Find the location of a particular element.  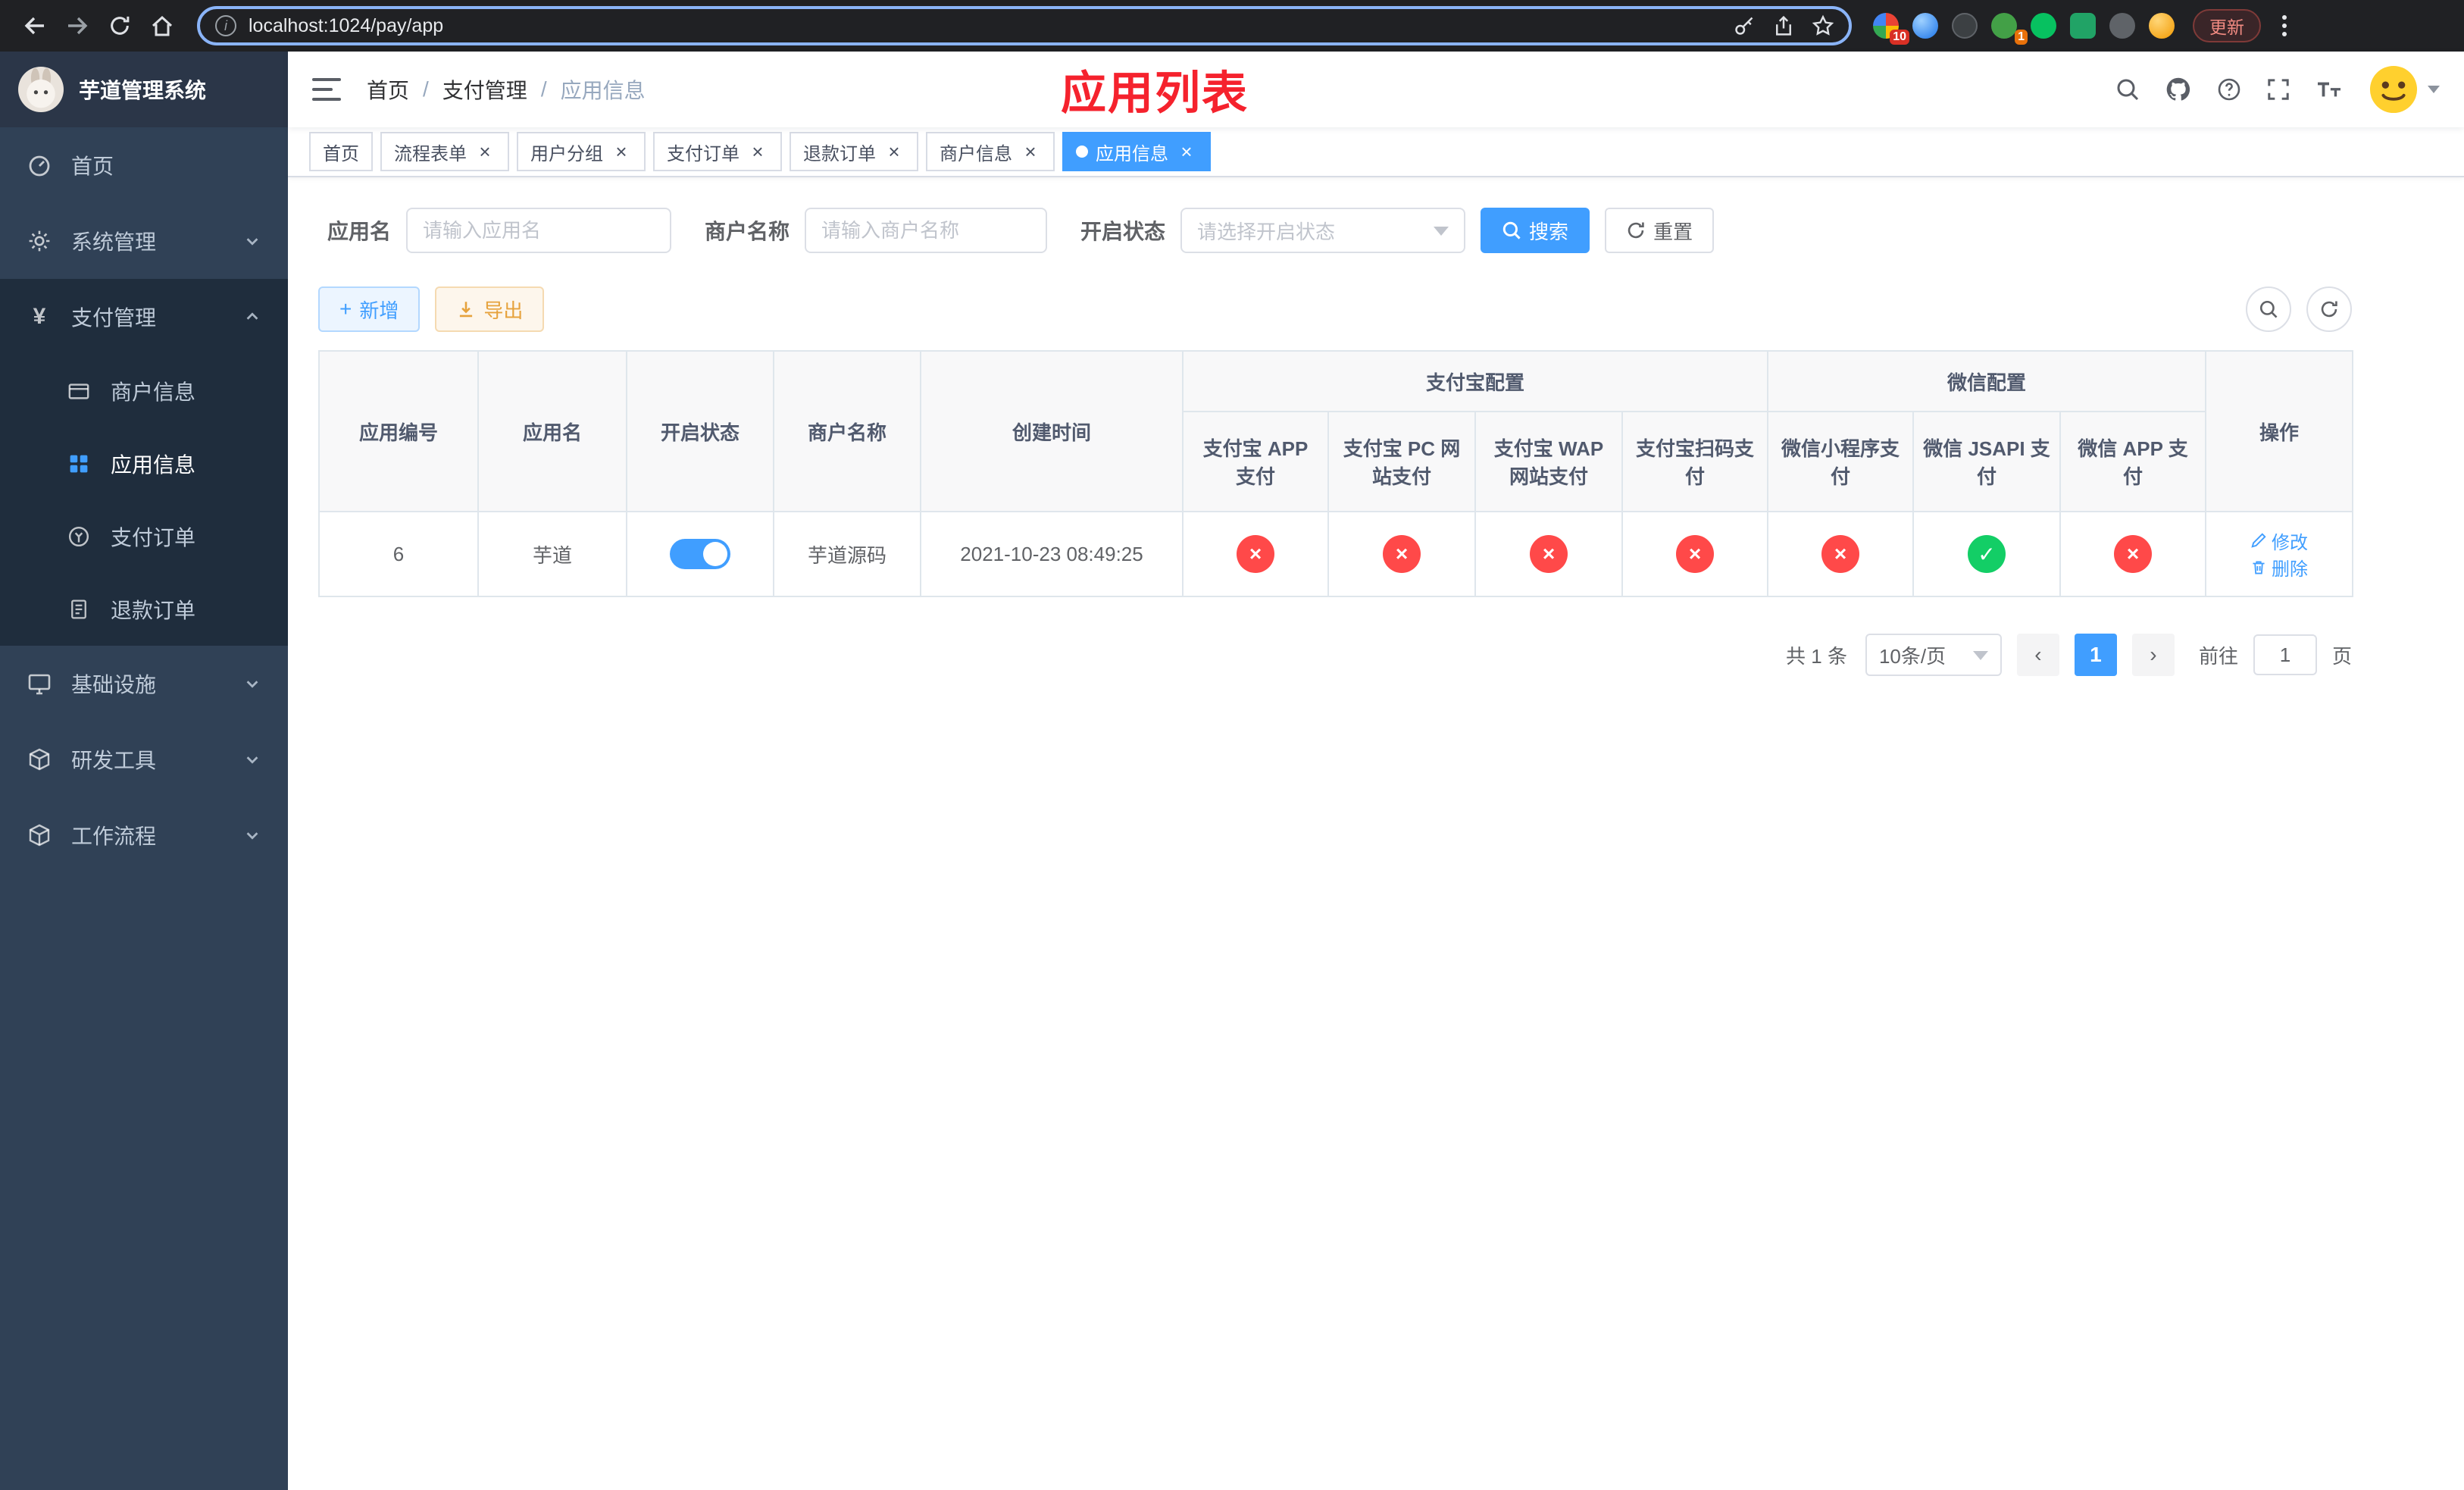

sidebar-item-devtools: 研发工具 is located at coordinates (144, 759).